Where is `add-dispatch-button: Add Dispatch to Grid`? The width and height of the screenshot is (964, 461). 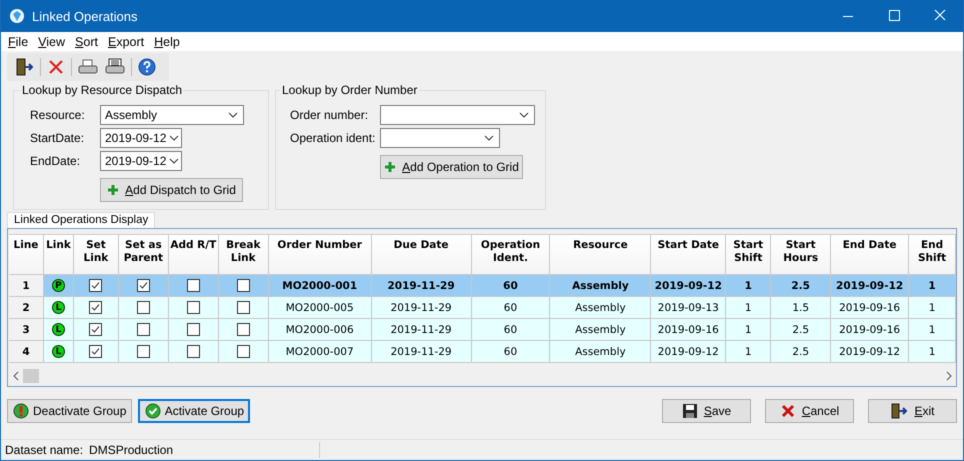 add-dispatch-button: Add Dispatch to Grid is located at coordinates (171, 190).